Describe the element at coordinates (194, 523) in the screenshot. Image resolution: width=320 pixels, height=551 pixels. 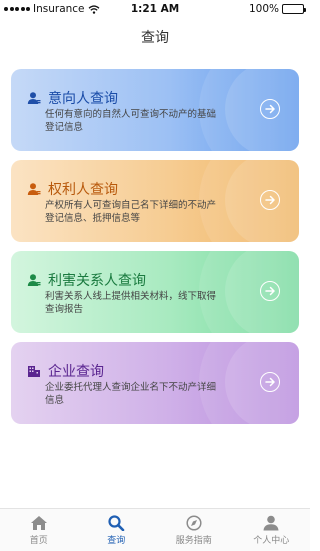
I see `compass-icon` at that location.